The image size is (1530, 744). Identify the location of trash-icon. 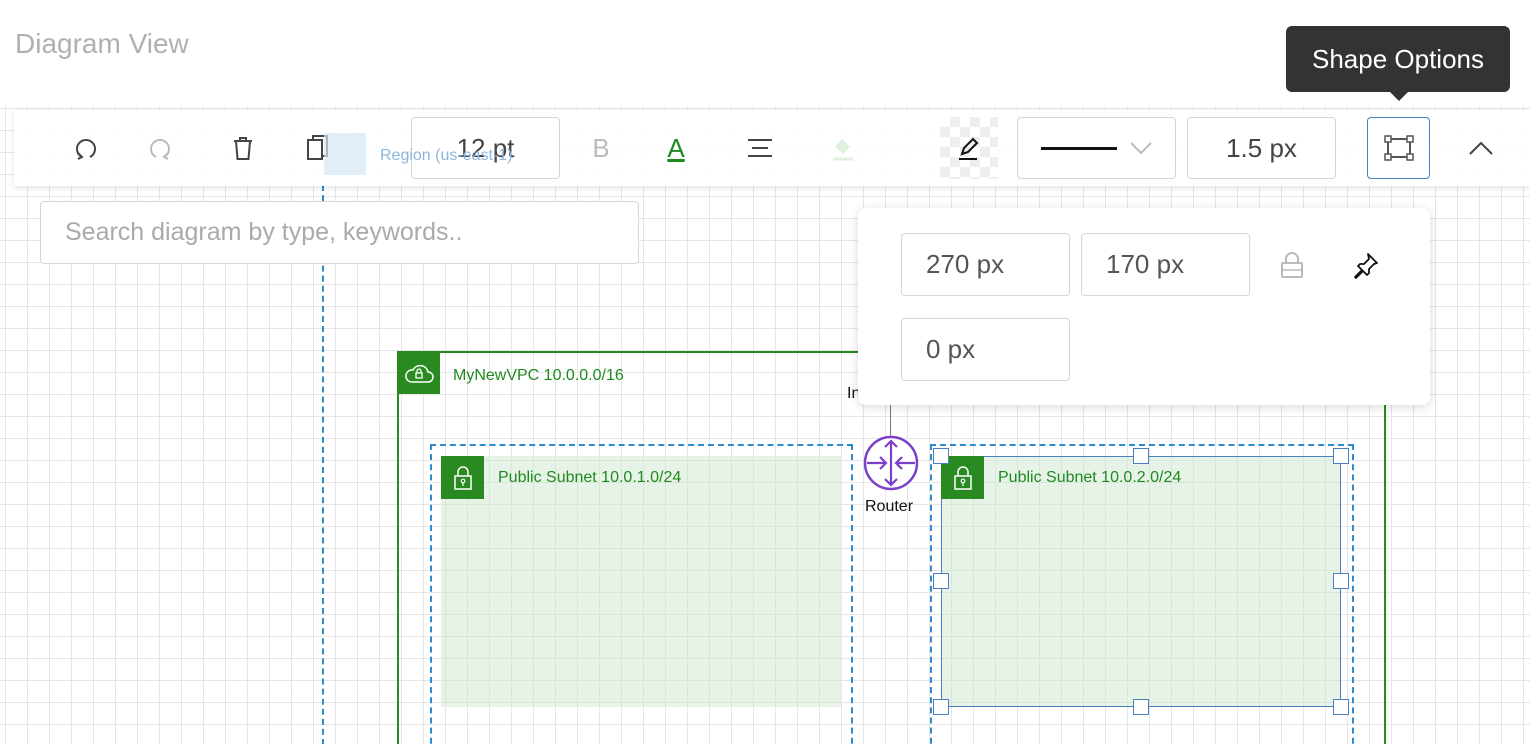
(243, 148).